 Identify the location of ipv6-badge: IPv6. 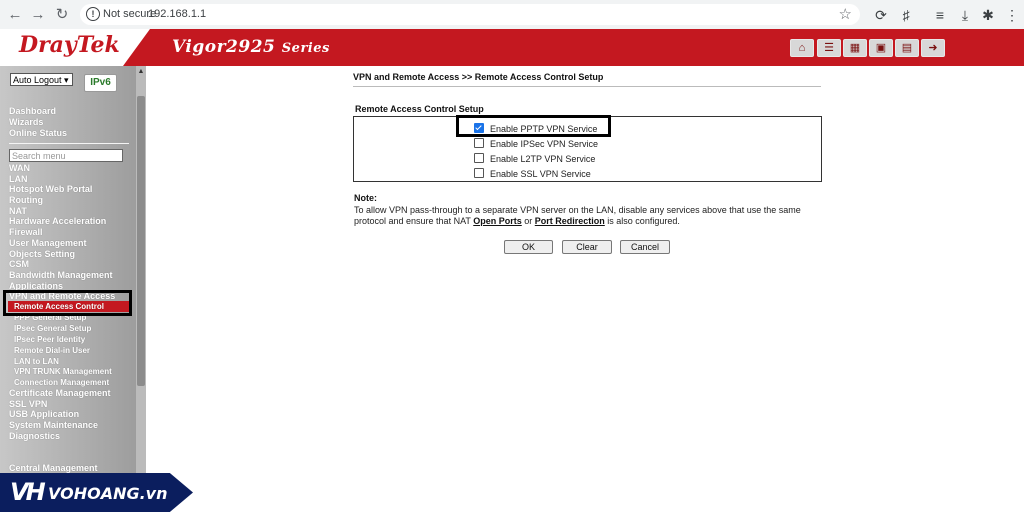
(100, 83).